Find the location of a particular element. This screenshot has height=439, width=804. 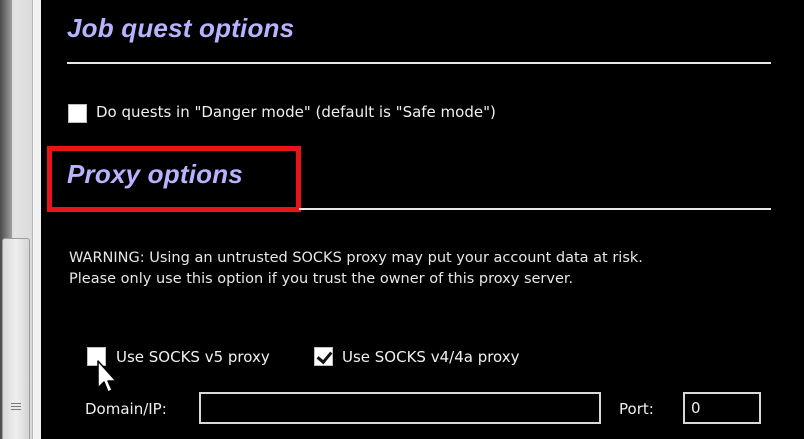

scrollbar-track is located at coordinates (36, 219).